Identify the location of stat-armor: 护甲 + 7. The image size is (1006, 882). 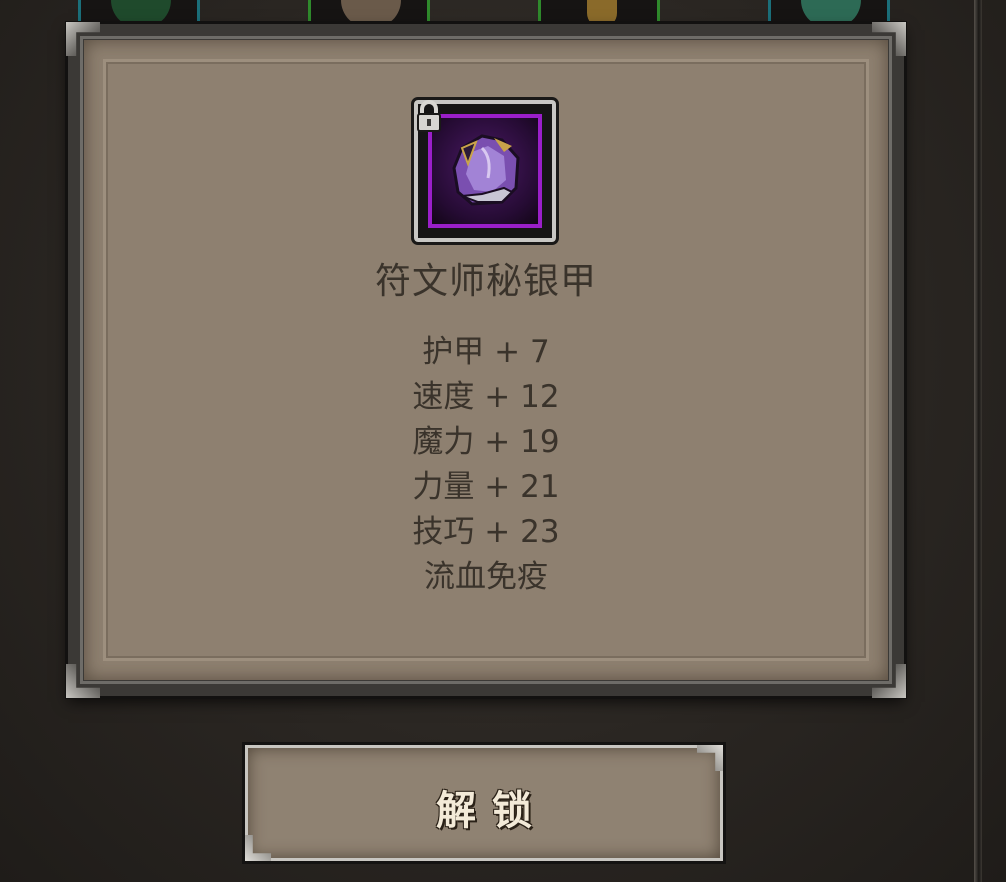
(486, 352).